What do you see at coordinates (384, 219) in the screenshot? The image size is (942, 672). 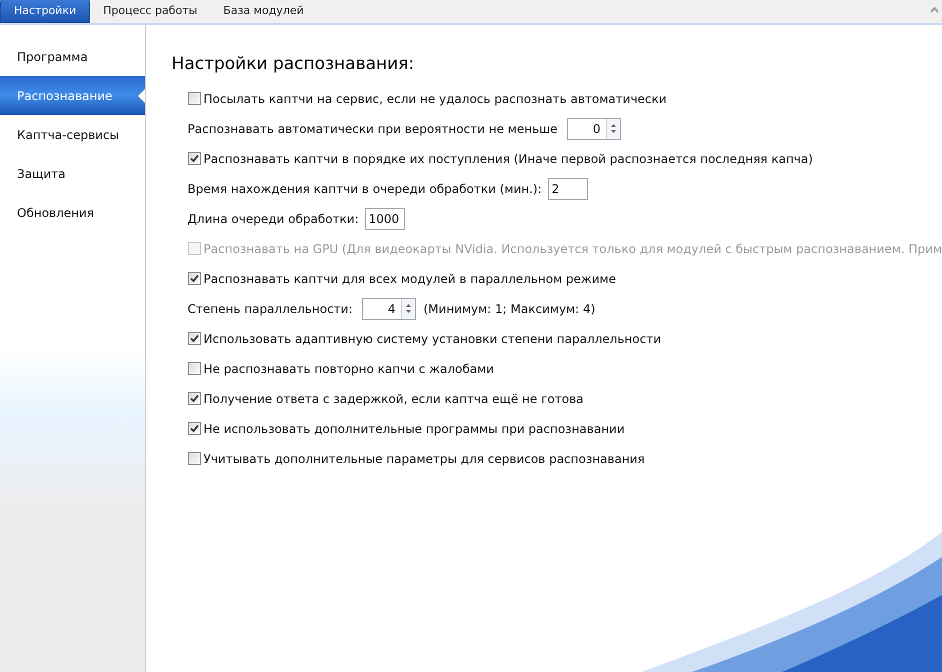 I see `input-field: 1000` at bounding box center [384, 219].